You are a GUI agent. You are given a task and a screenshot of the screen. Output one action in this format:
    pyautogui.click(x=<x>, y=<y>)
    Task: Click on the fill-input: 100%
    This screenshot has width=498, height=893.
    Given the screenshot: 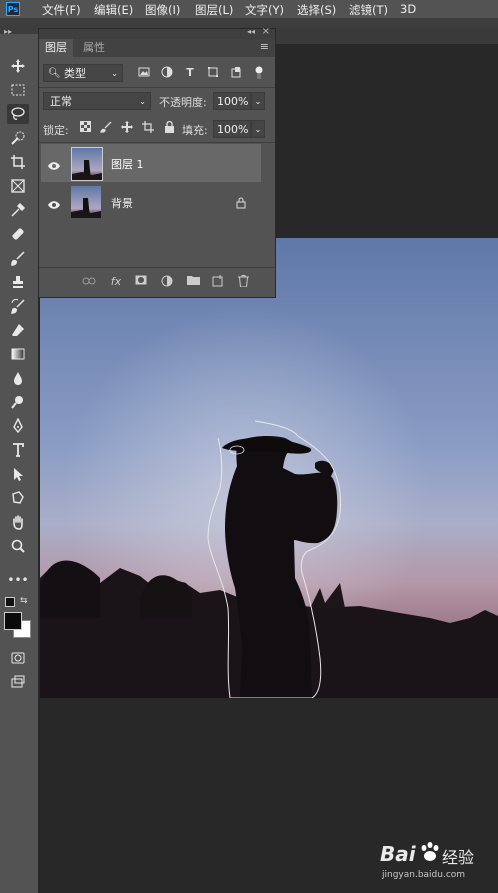 What is the action you would take?
    pyautogui.click(x=232, y=129)
    